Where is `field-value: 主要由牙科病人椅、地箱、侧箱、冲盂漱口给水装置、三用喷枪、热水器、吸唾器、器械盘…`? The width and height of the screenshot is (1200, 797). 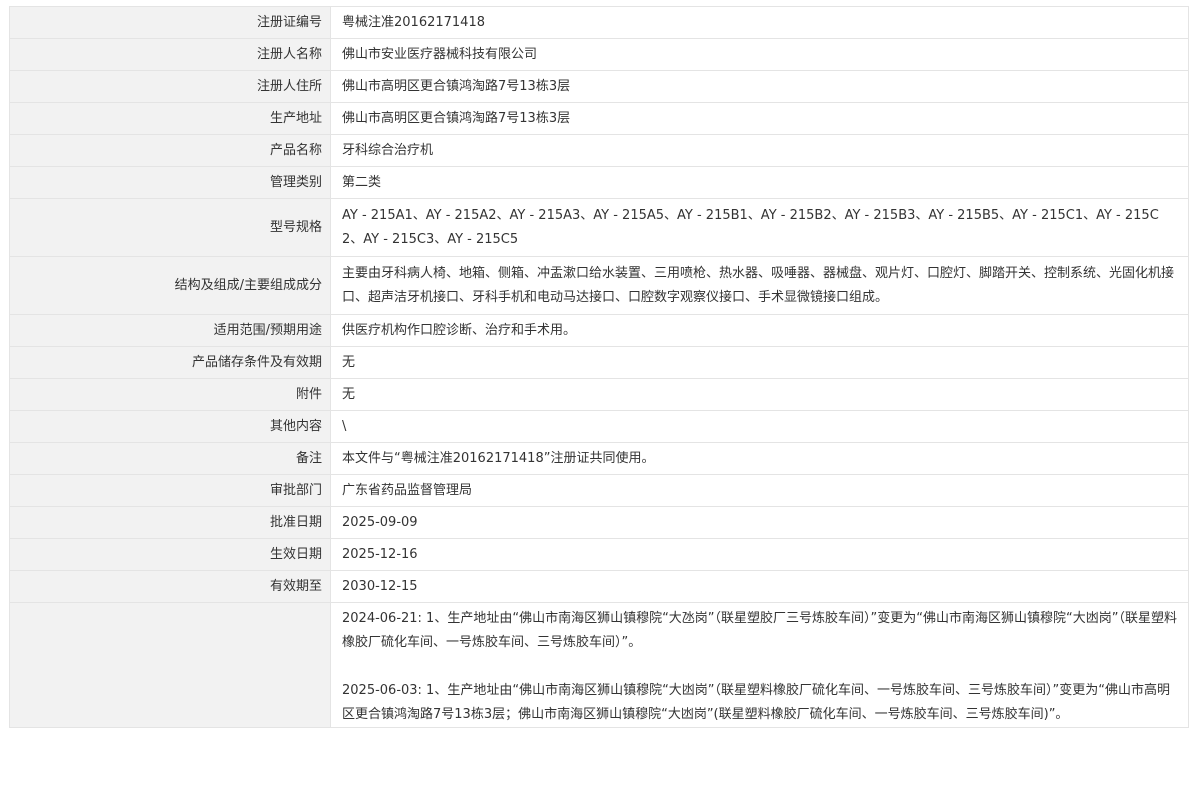
field-value: 主要由牙科病人椅、地箱、侧箱、冲盂漱口给水装置、三用喷枪、热水器、吸唾器、器械盘… is located at coordinates (759, 285).